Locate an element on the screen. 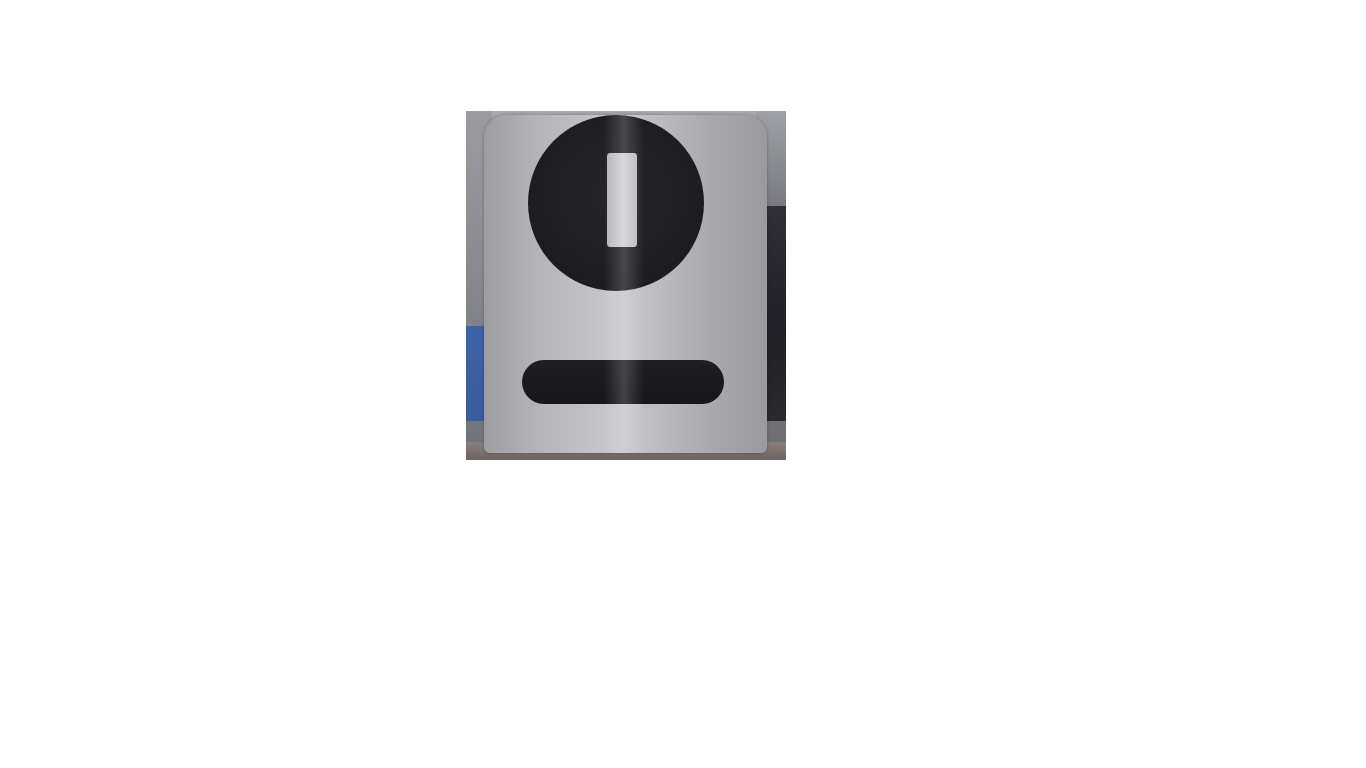 The image size is (1366, 768). photo is located at coordinates (626, 285).